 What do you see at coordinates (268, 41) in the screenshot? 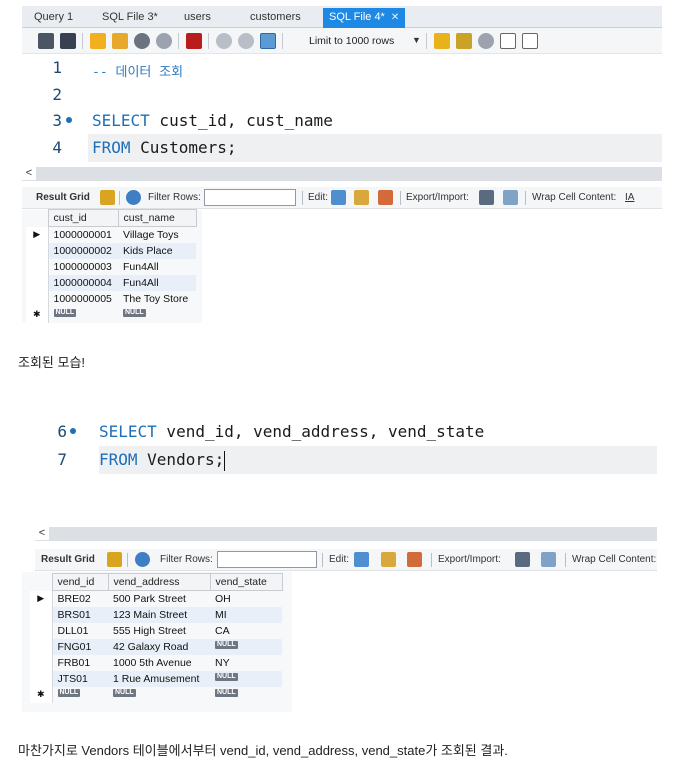
I see `autocommit-icon` at bounding box center [268, 41].